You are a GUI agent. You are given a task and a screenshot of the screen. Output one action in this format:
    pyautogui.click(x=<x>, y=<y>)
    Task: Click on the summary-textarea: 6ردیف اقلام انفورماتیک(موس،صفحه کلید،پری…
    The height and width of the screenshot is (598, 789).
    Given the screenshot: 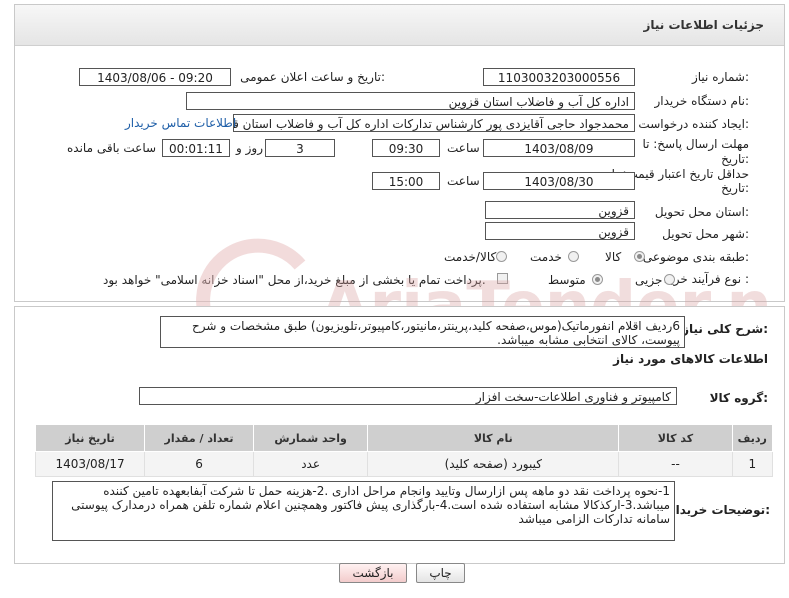 What is the action you would take?
    pyautogui.click(x=422, y=332)
    